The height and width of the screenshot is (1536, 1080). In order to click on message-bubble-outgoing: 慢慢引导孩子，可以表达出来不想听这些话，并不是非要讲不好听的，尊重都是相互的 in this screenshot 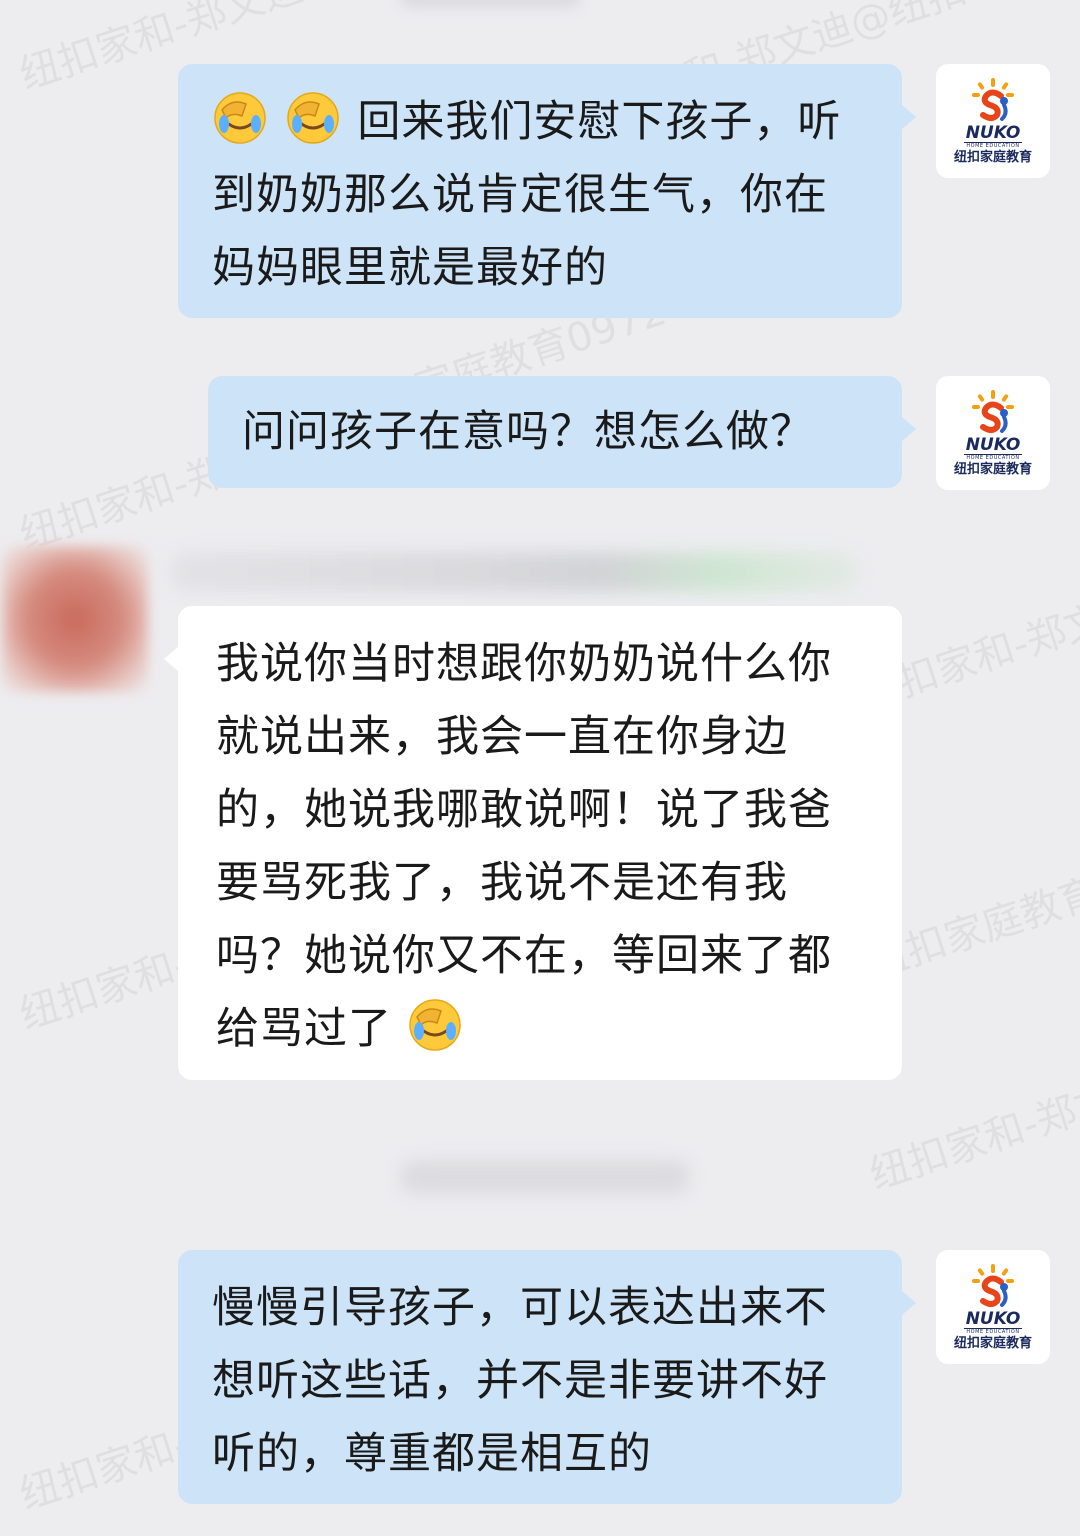, I will do `click(547, 1377)`.